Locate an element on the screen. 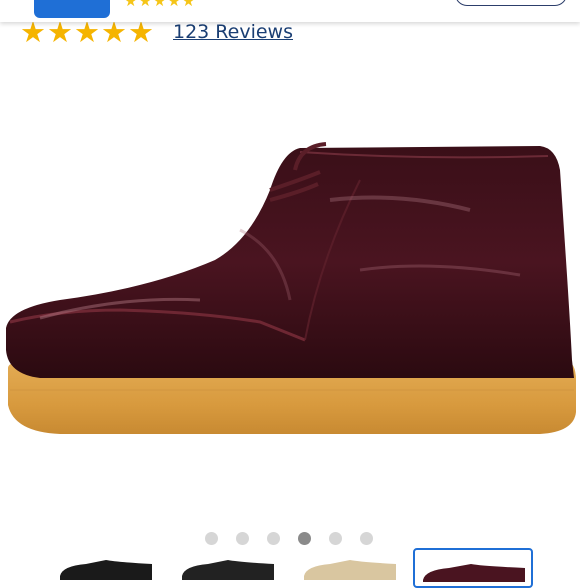  star-rating: ★ ★ ★ ★ ★ is located at coordinates (87, 32).